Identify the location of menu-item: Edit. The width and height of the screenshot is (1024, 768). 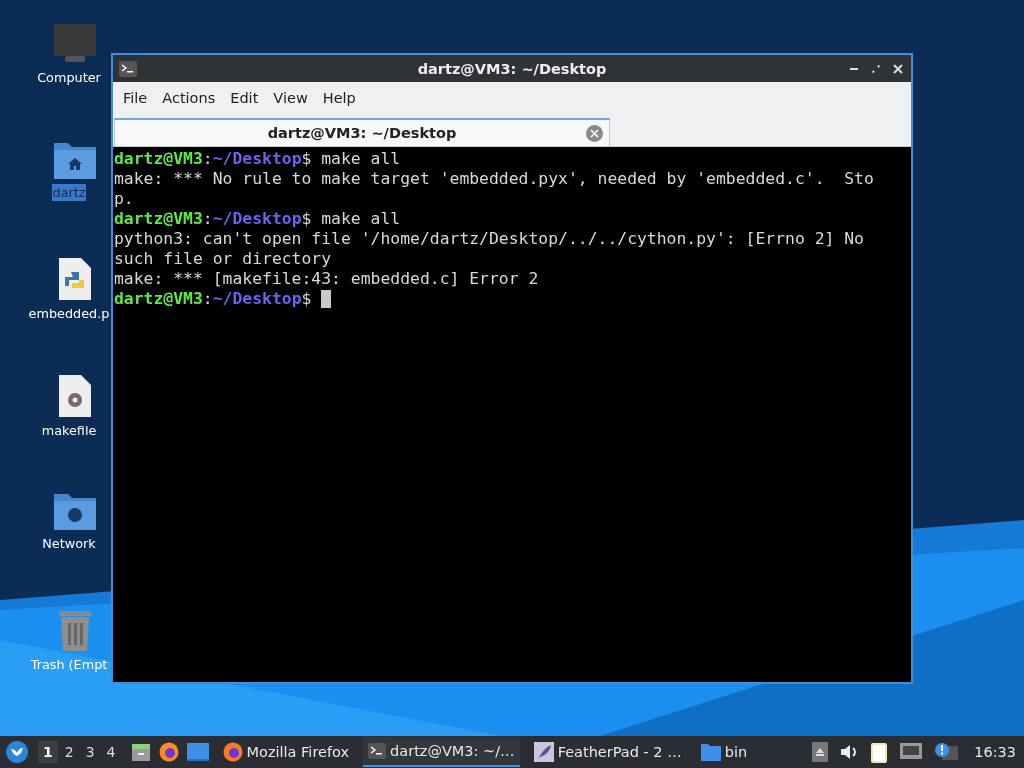
(248, 98).